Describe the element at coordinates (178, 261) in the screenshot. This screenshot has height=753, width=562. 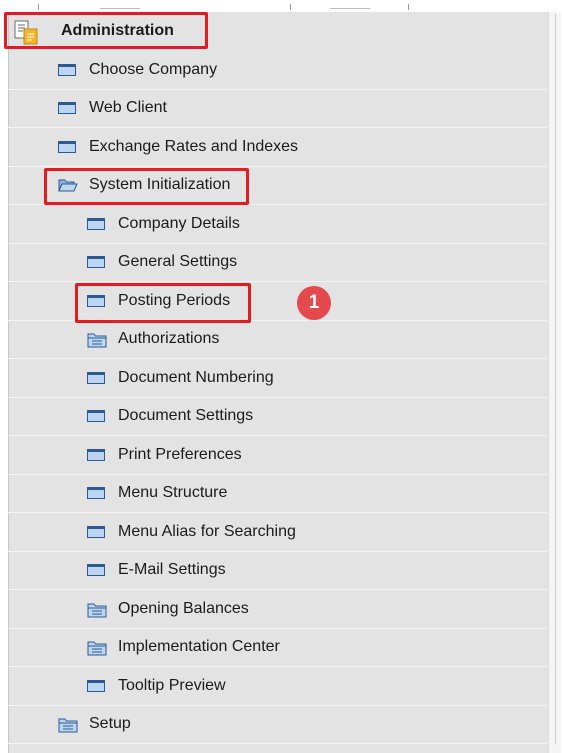
I see `tree-item-label: General Settings` at that location.